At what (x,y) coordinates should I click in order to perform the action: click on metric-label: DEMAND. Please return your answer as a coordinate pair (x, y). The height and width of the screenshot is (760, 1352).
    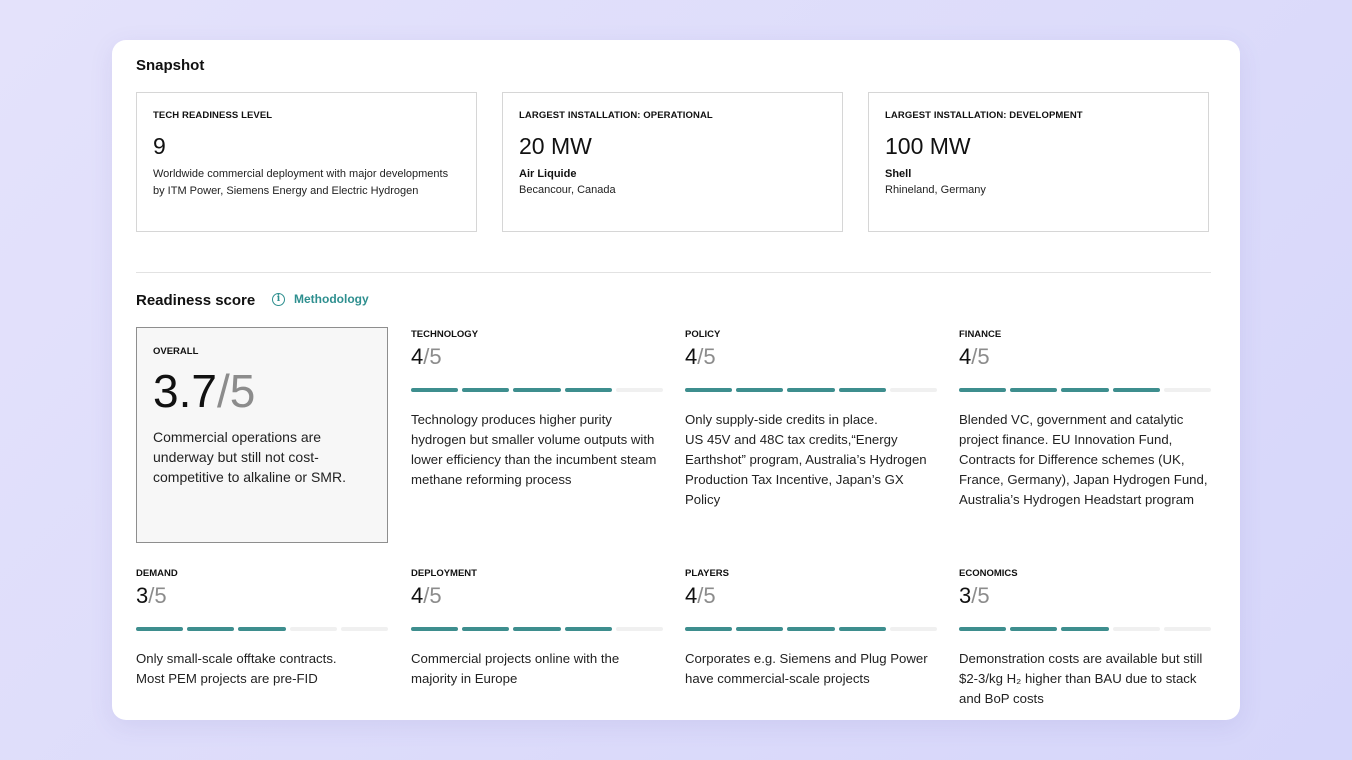
    Looking at the image, I should click on (157, 573).